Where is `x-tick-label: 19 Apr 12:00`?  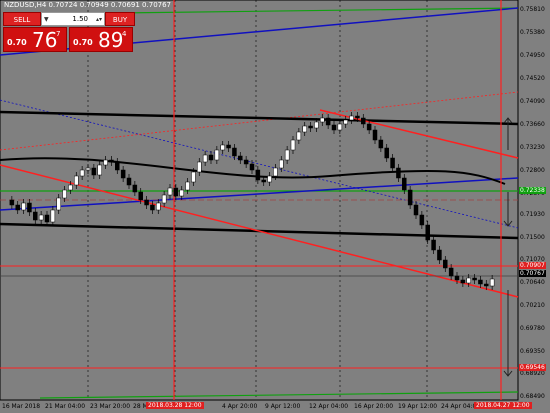
x-tick-label: 19 Apr 12:00 is located at coordinates (418, 406).